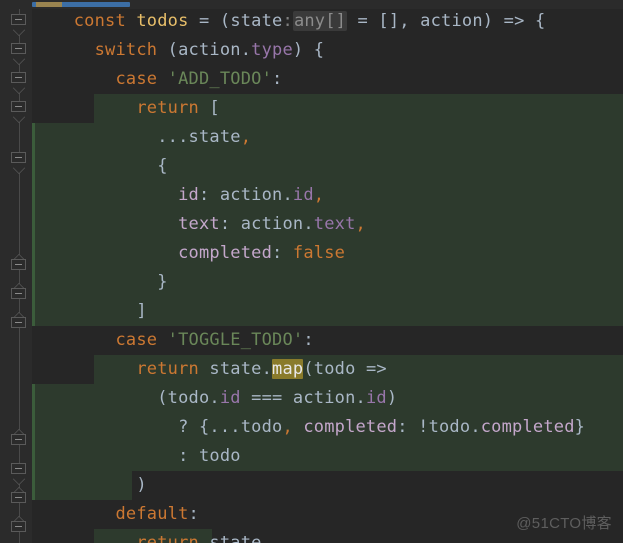 The height and width of the screenshot is (543, 623). Describe the element at coordinates (327, 50) in the screenshot. I see `code-line: switch (action.type) {` at that location.